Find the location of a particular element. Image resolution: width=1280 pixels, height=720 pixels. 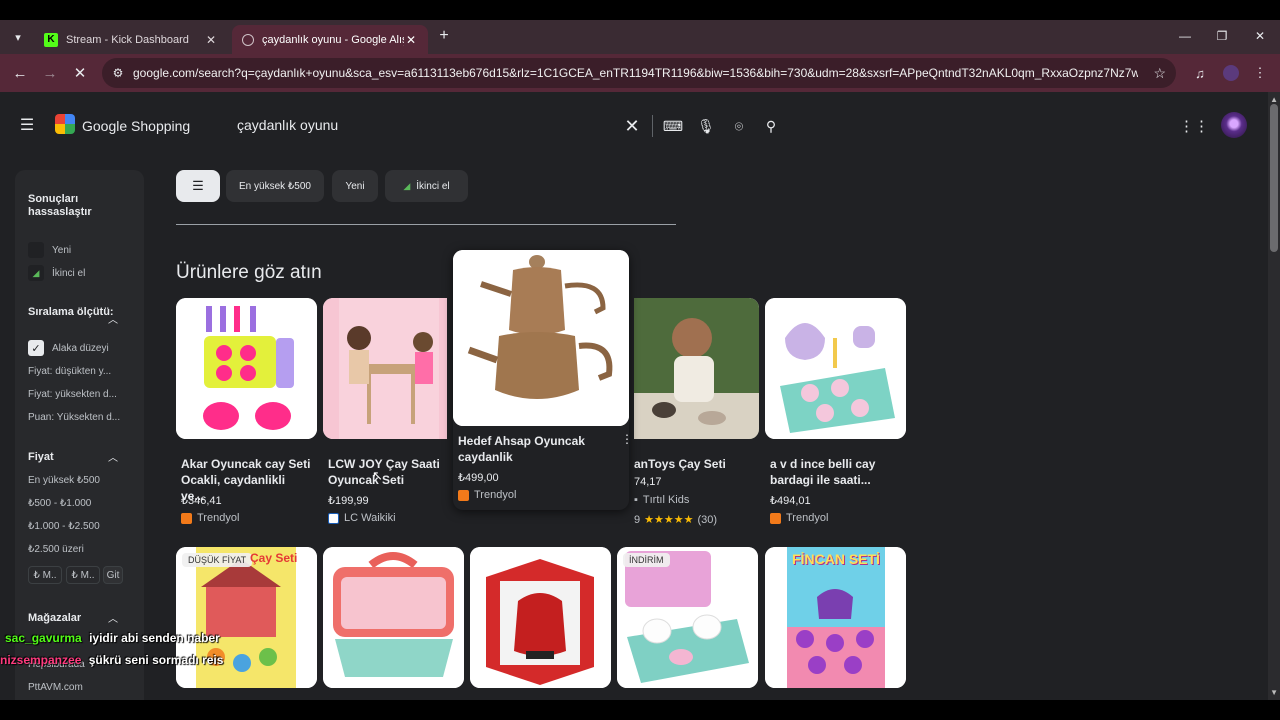

store-pttavm: PttAVM.com is located at coordinates (55, 687).